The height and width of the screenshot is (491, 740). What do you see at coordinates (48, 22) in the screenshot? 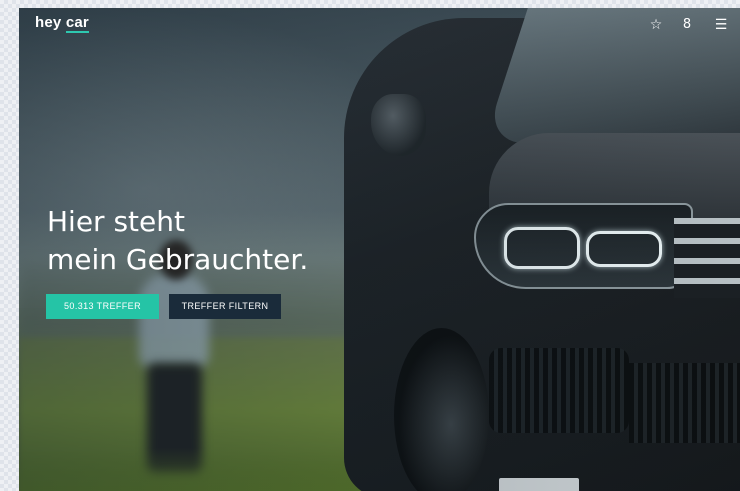
I see `logo-text-hey: hey` at bounding box center [48, 22].